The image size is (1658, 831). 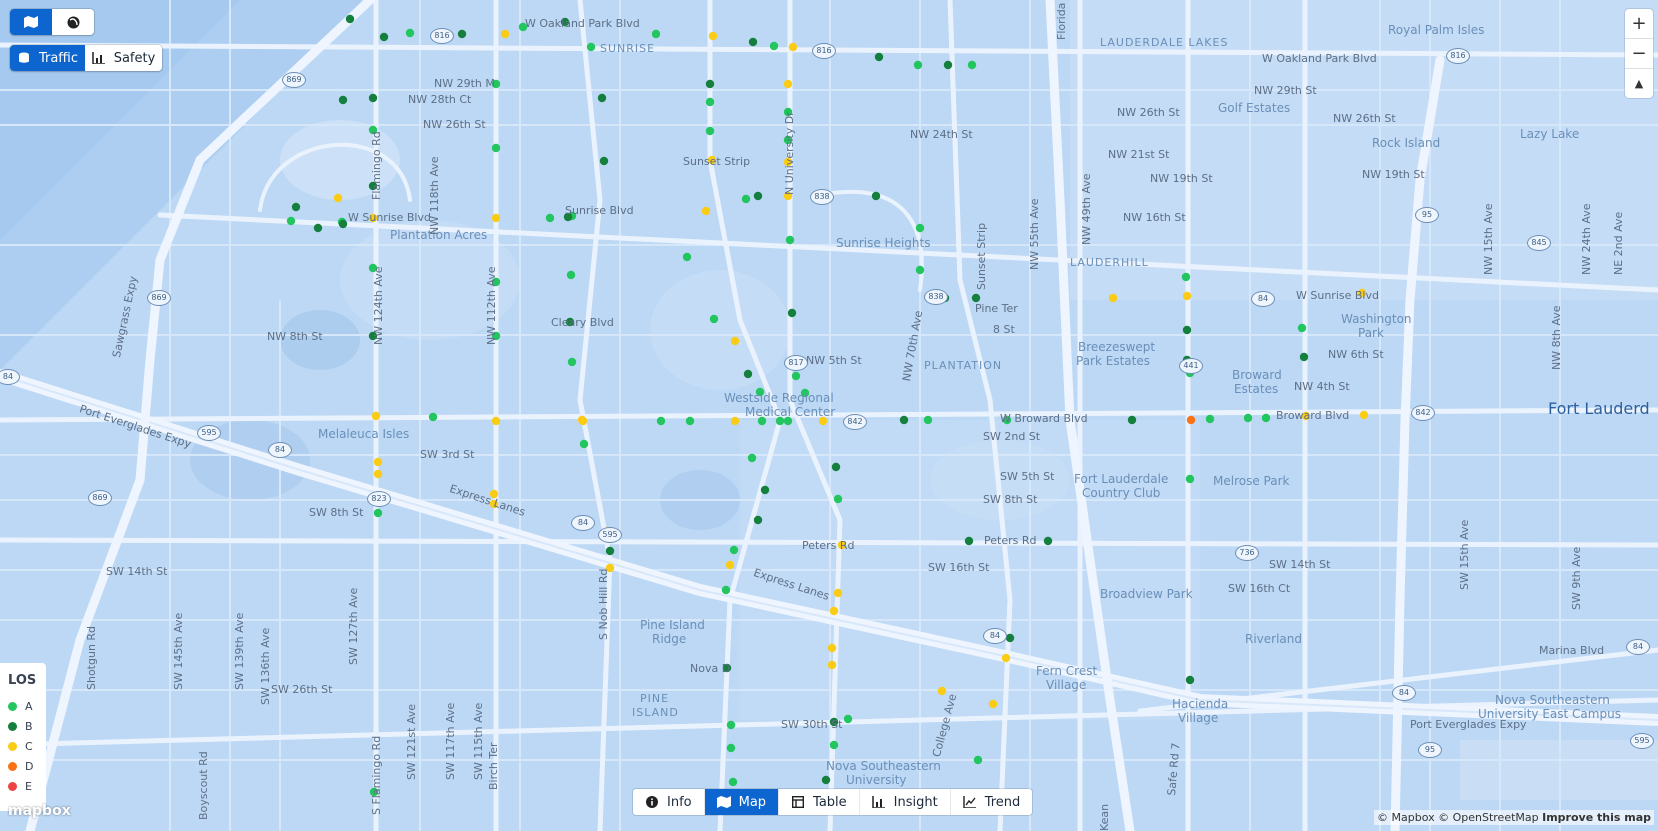 I want to click on tab-traffic: Traffic, so click(x=47, y=58).